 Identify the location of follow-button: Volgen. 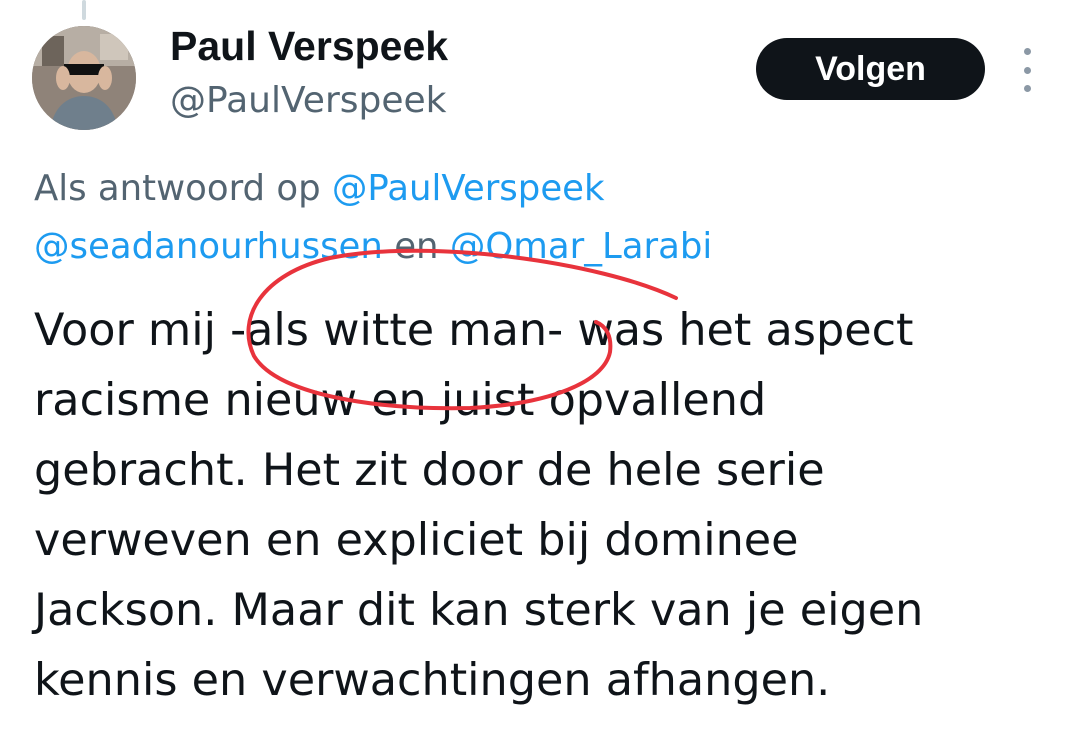
(870, 69).